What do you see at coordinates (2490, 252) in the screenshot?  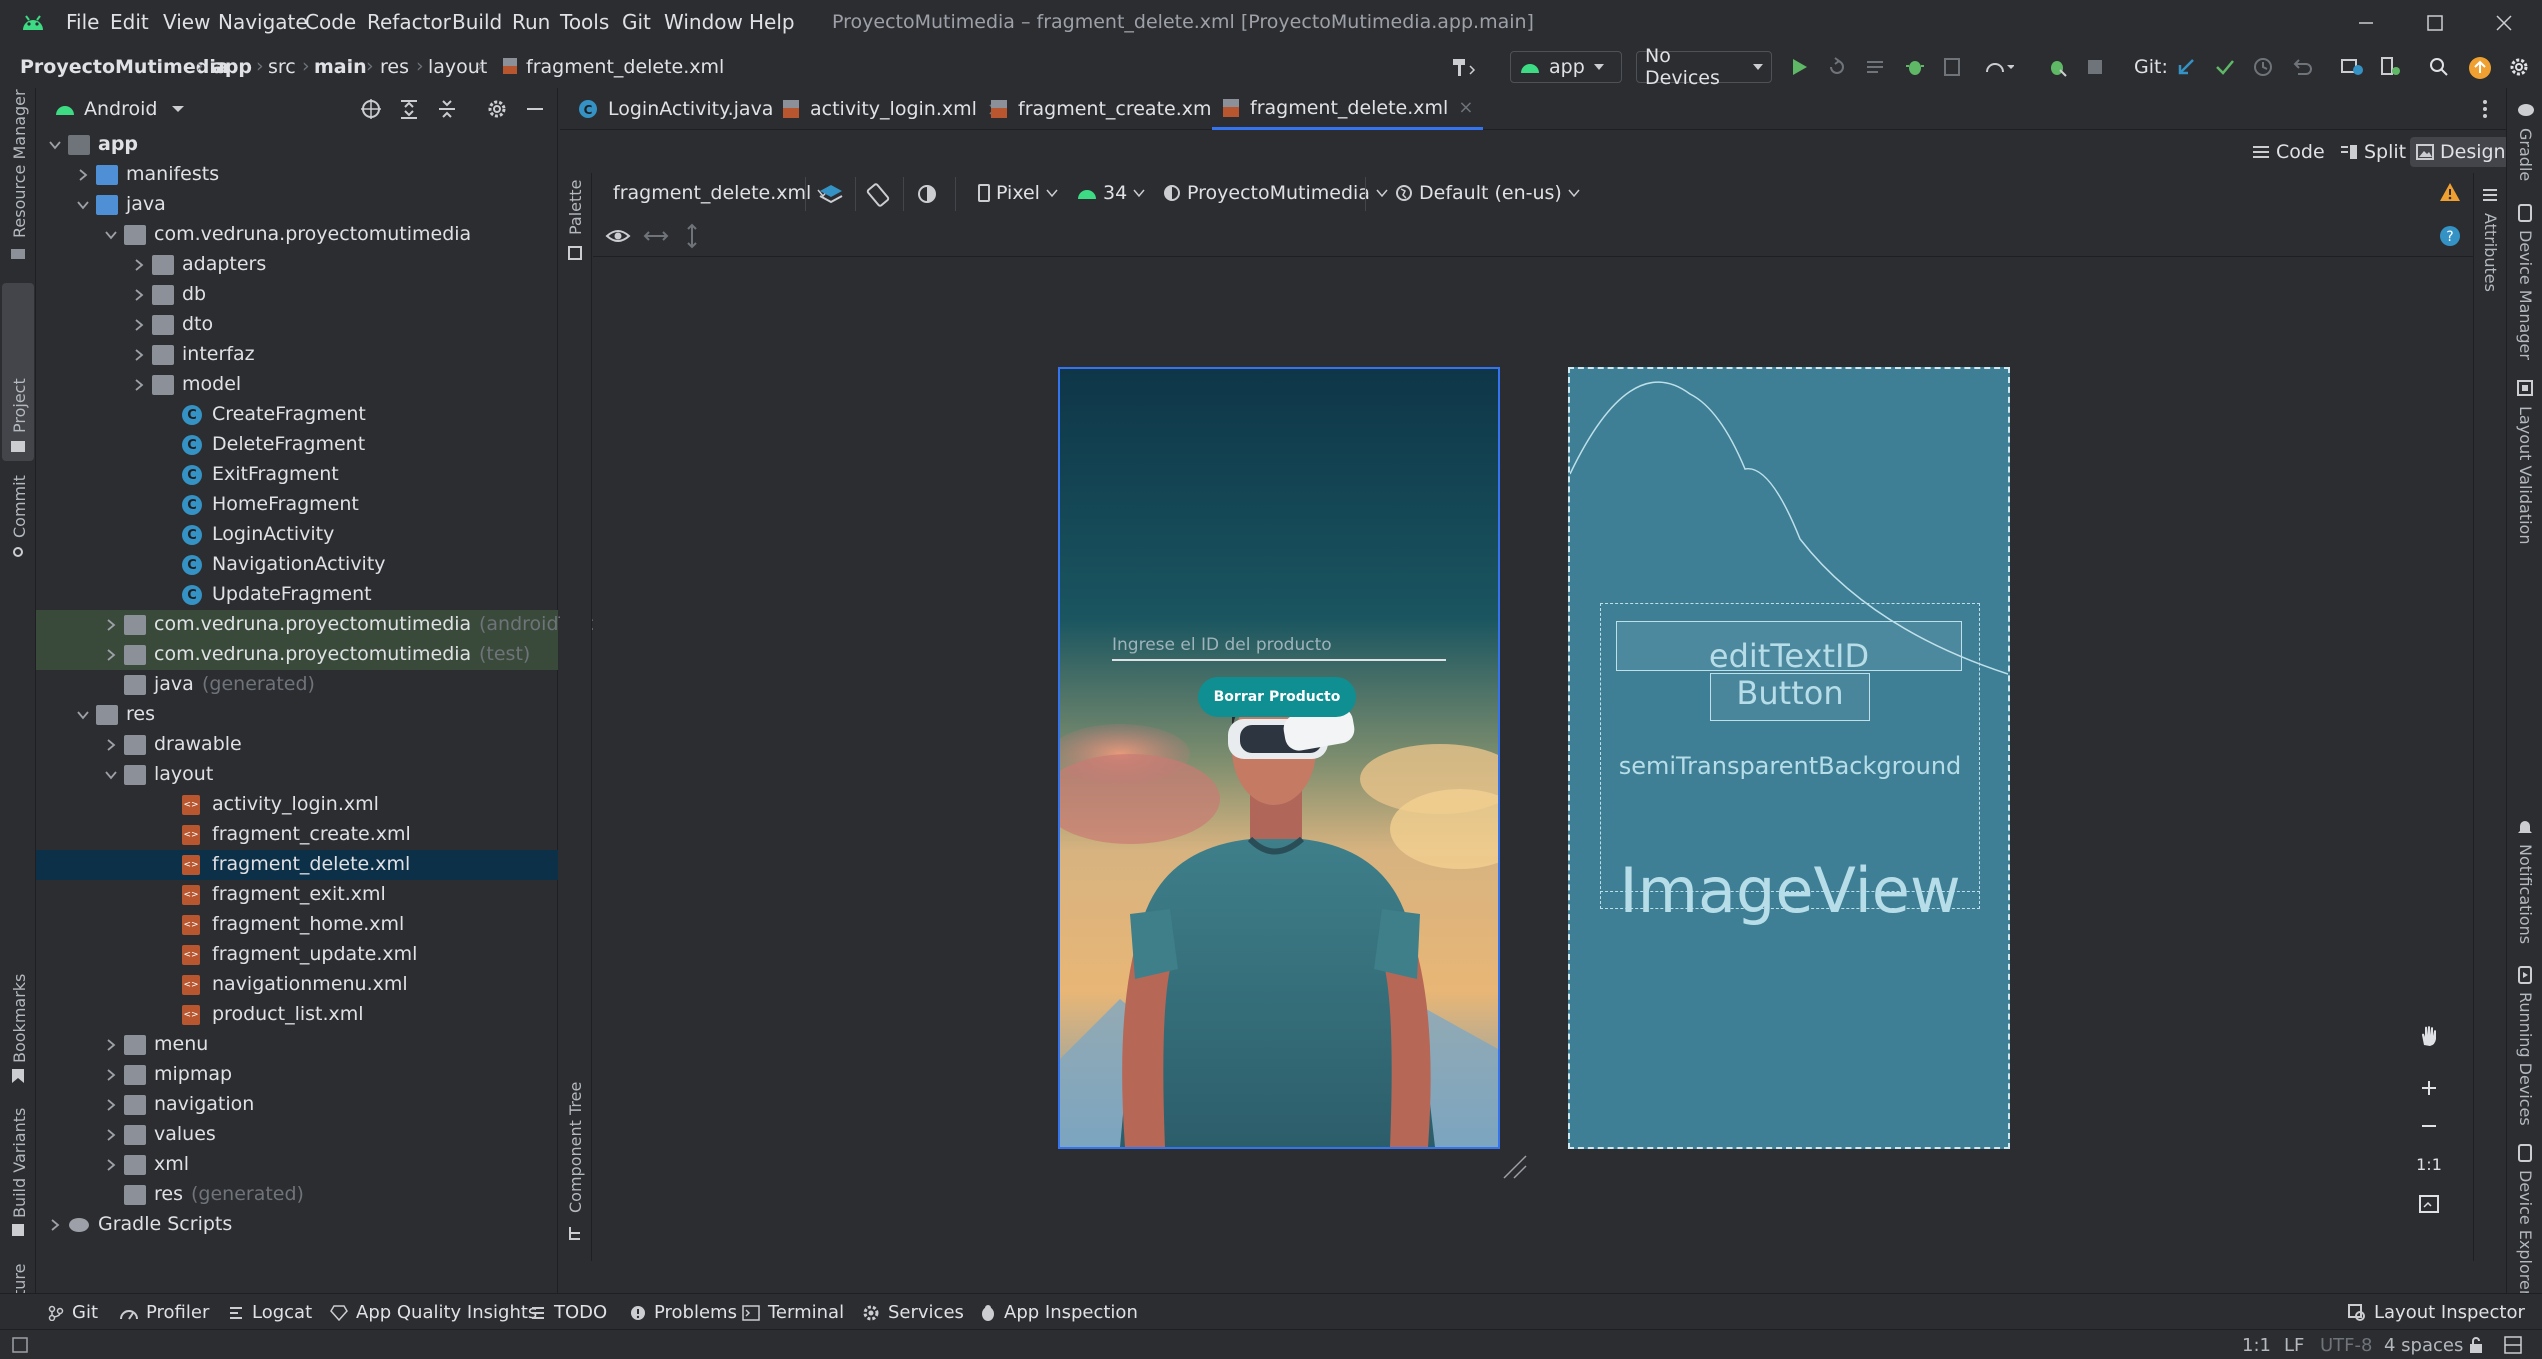 I see `attributes-tab: Attributes` at bounding box center [2490, 252].